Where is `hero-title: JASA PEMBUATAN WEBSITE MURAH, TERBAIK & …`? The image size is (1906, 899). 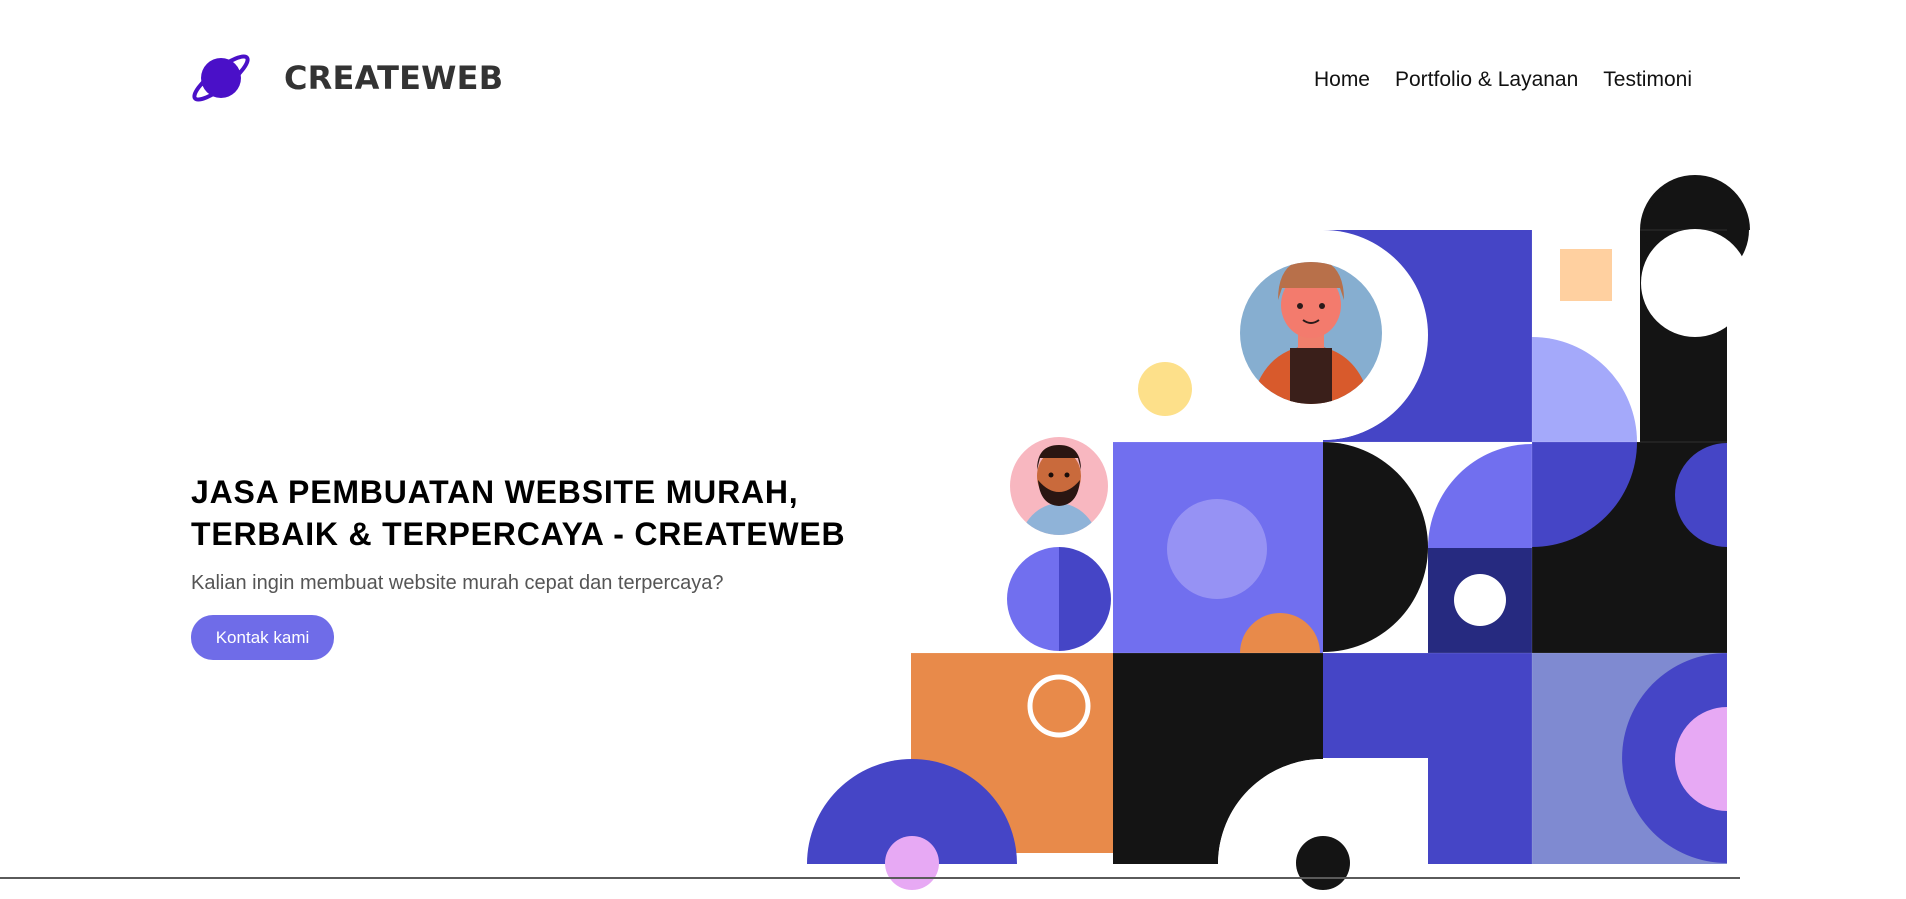
hero-title: JASA PEMBUATAN WEBSITE MURAH, TERBAIK & … is located at coordinates (551, 513).